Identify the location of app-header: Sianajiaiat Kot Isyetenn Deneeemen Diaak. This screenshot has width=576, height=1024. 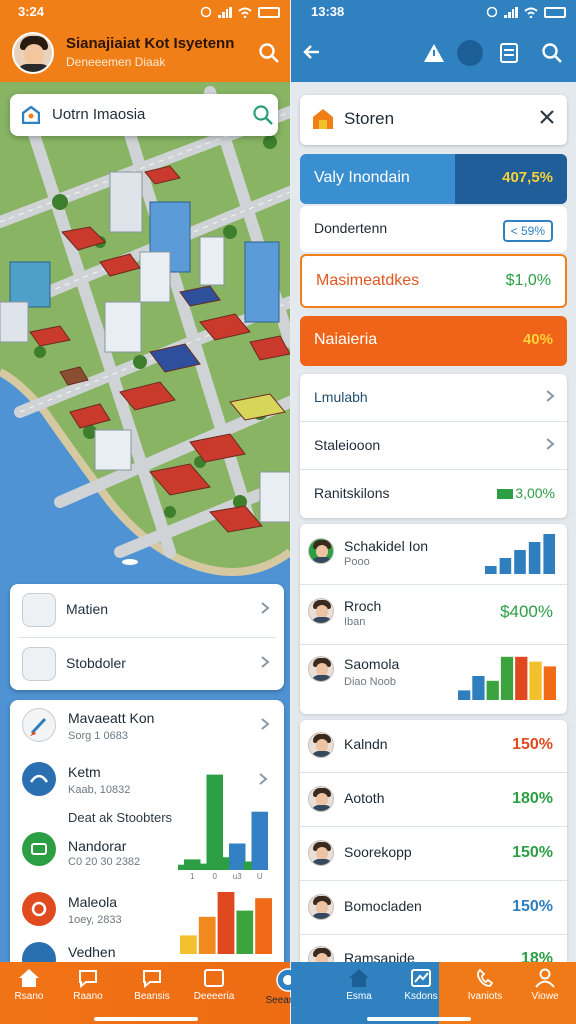
(145, 53).